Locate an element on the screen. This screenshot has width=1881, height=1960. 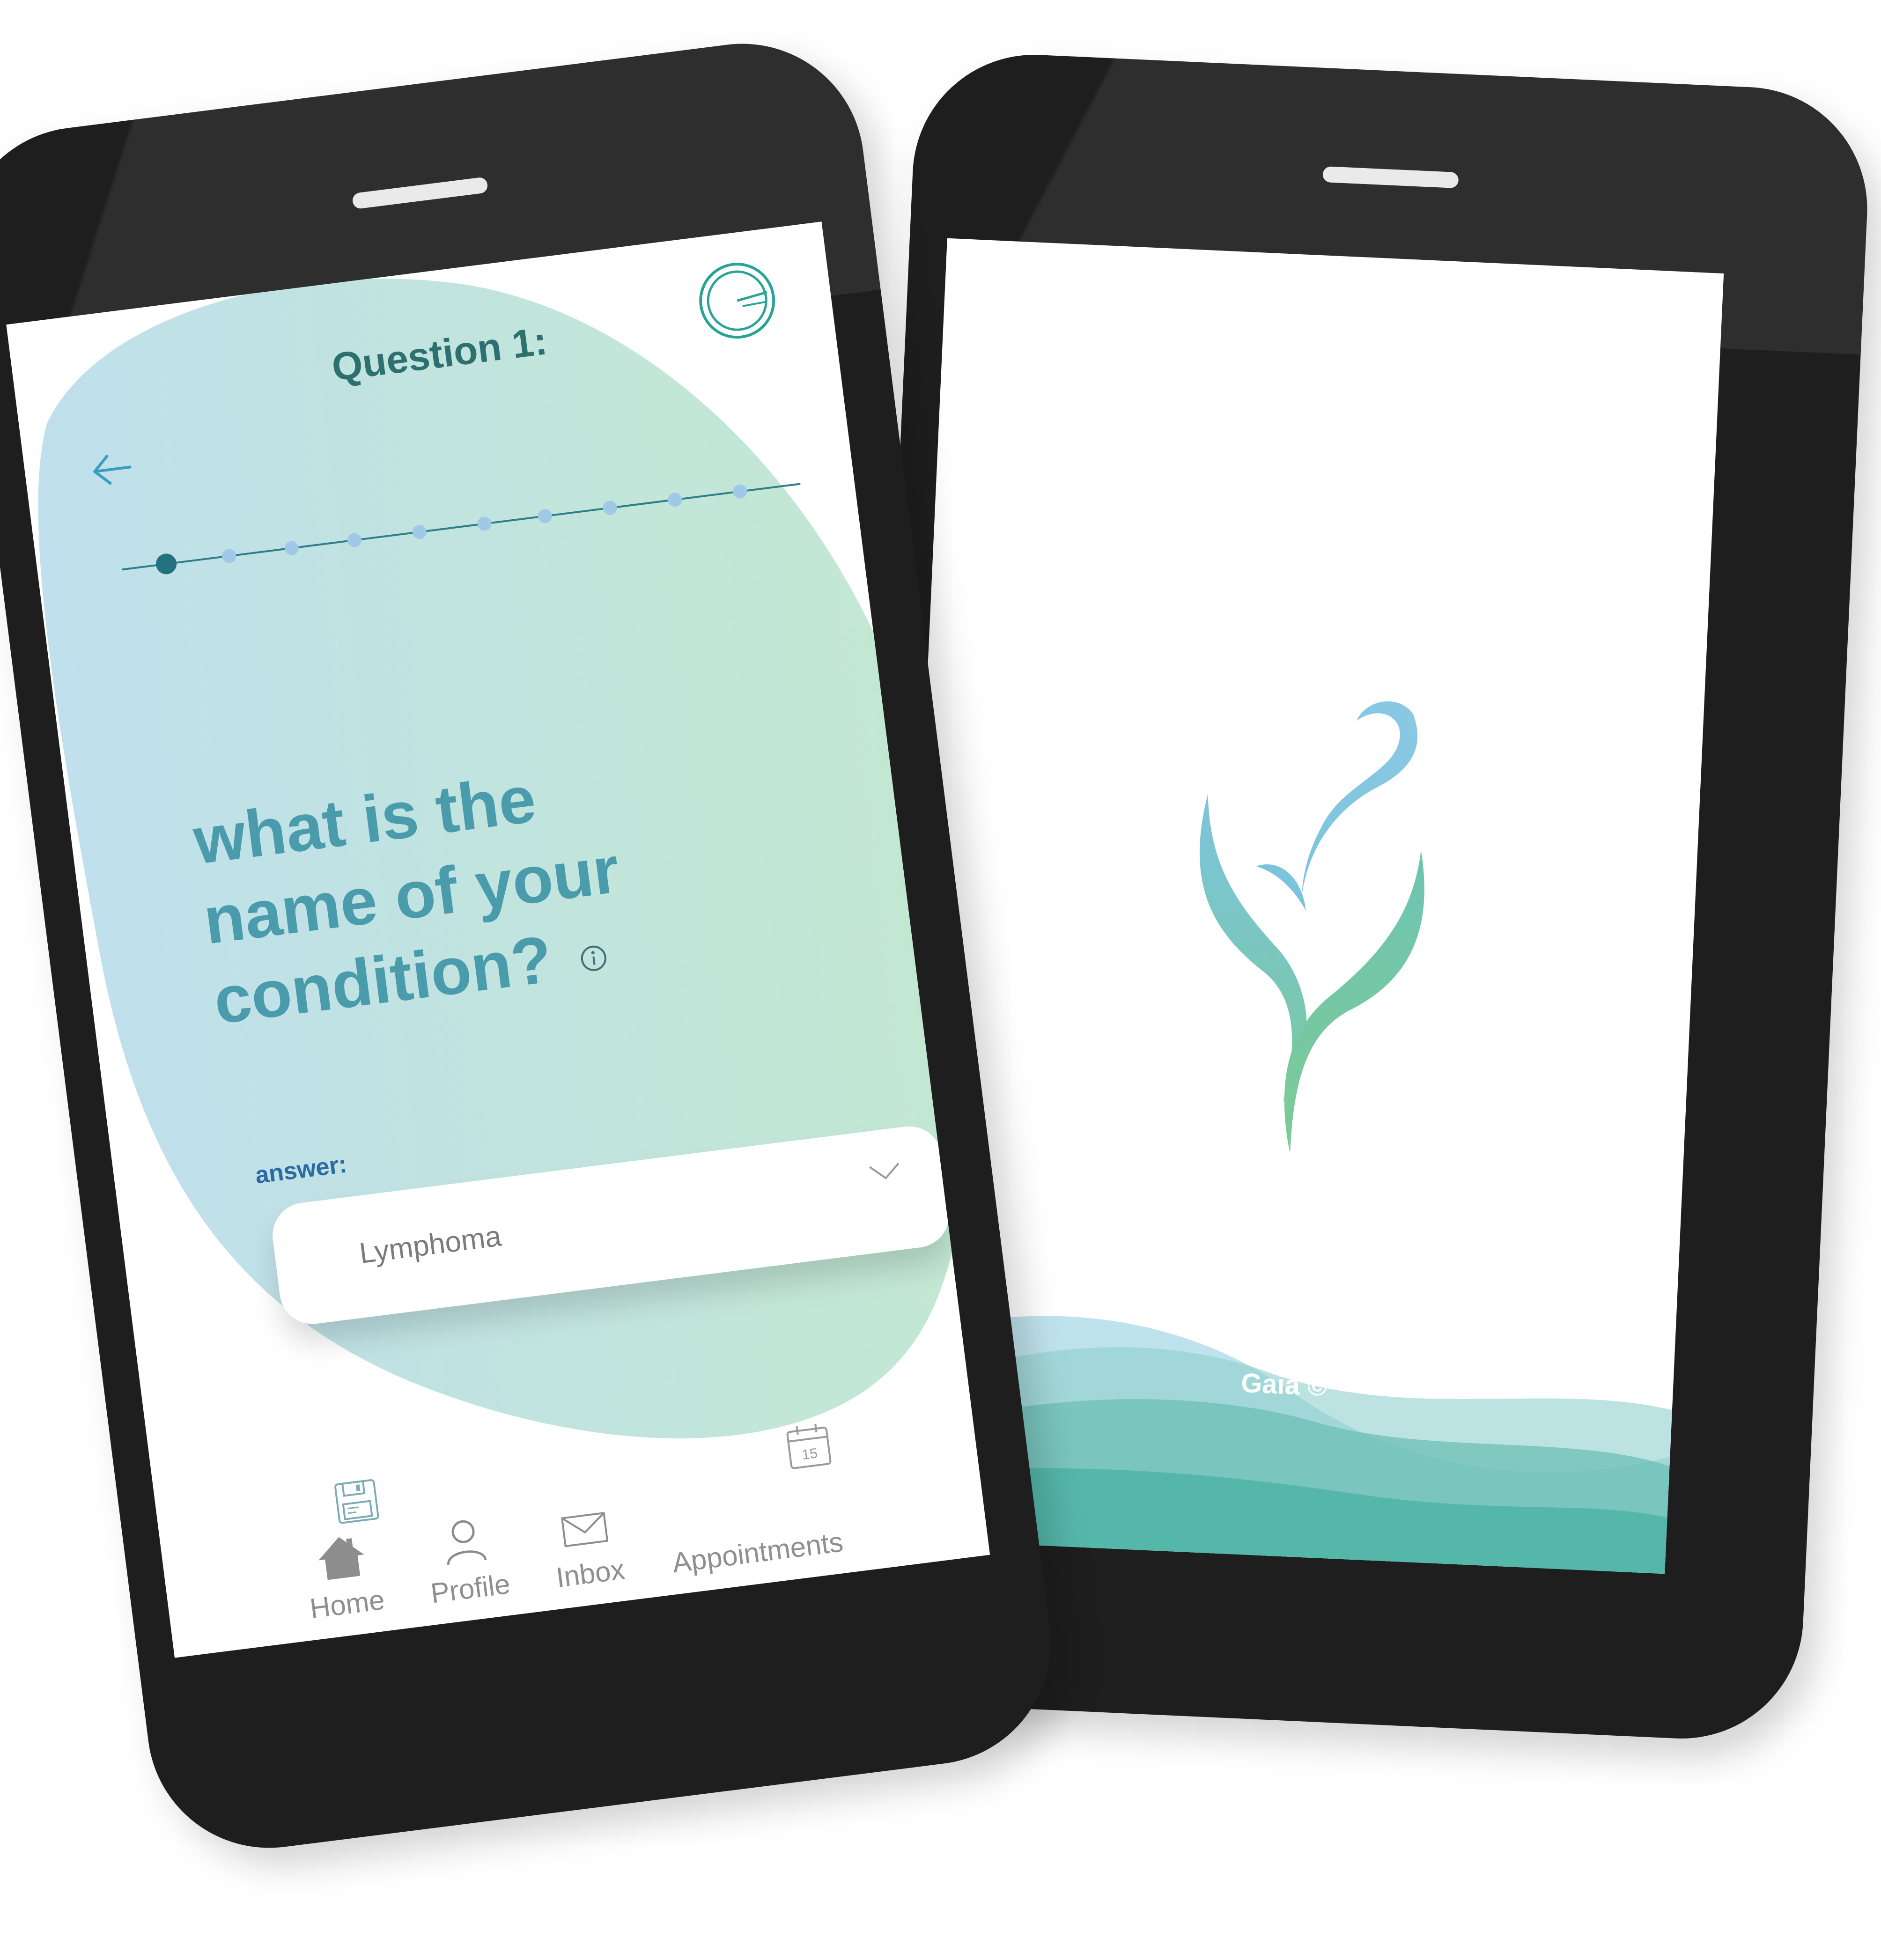
nav-item-home: Home is located at coordinates (343, 1577).